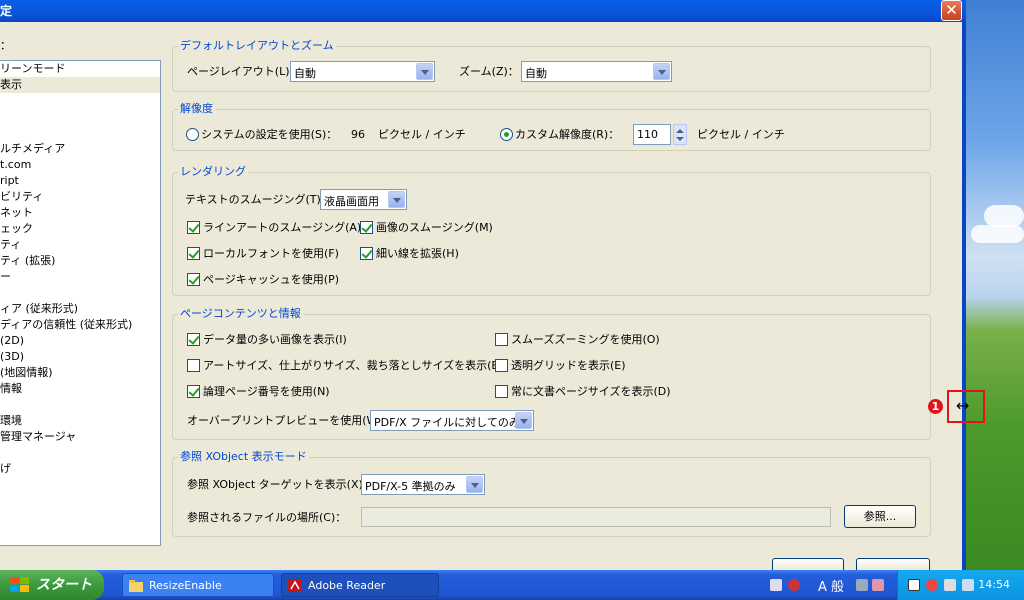 This screenshot has height=600, width=1024. Describe the element at coordinates (596, 517) in the screenshot. I see `file-location-input` at that location.